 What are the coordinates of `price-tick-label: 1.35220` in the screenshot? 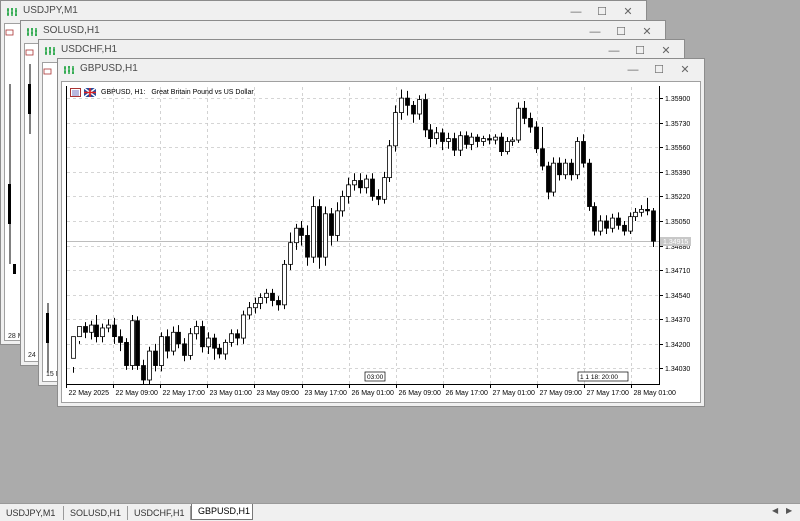 It's located at (677, 197).